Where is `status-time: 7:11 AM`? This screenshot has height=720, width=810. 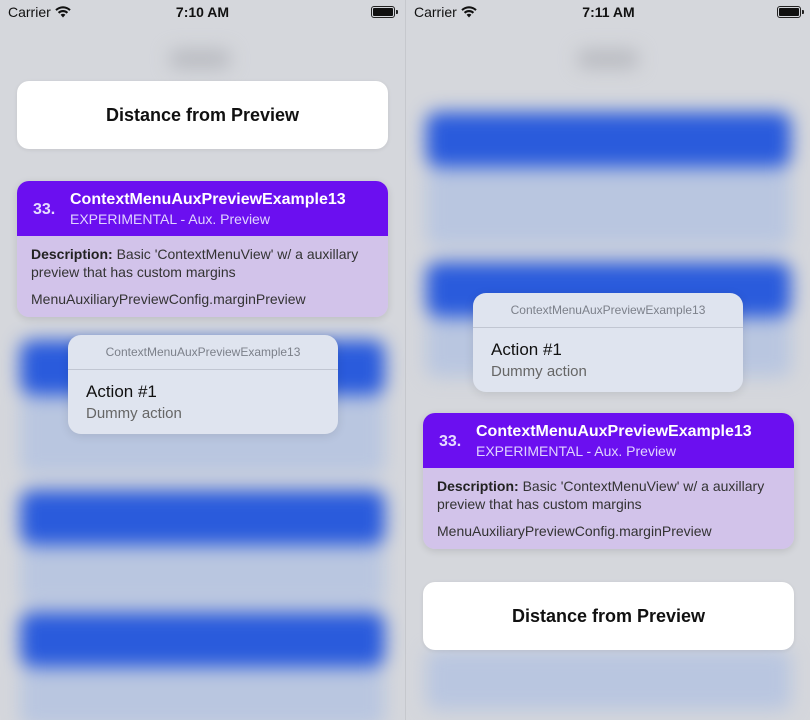 status-time: 7:11 AM is located at coordinates (608, 12).